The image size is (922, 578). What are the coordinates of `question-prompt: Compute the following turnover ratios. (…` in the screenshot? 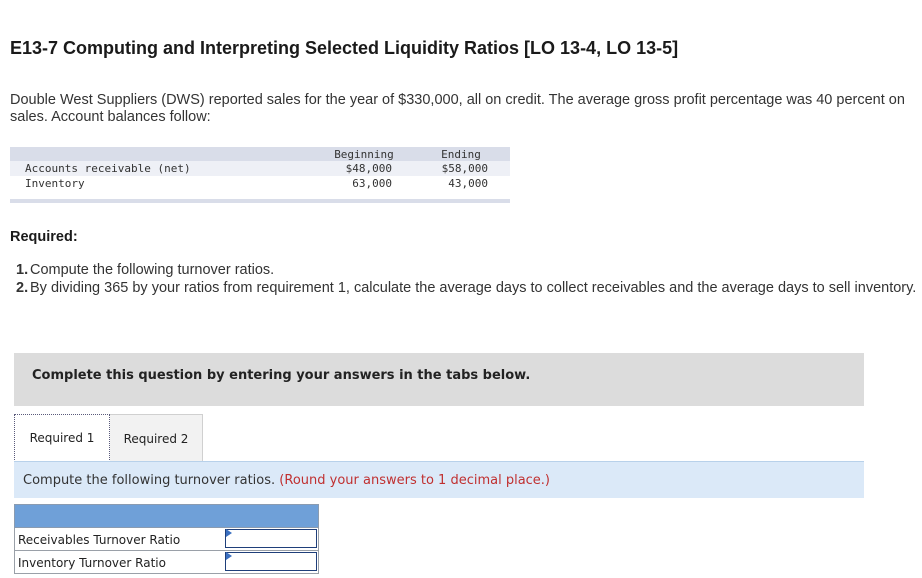 It's located at (439, 479).